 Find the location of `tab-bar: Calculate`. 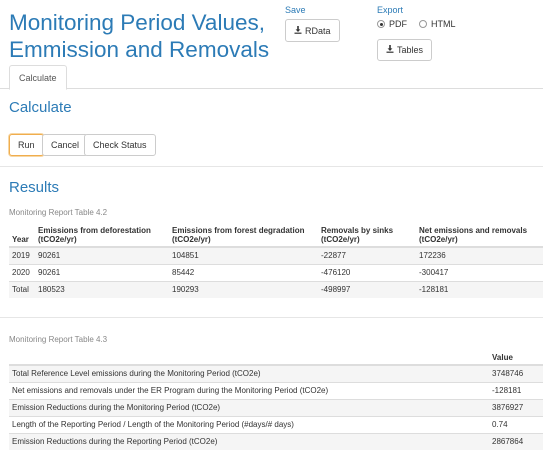

tab-bar: Calculate is located at coordinates (271, 77).